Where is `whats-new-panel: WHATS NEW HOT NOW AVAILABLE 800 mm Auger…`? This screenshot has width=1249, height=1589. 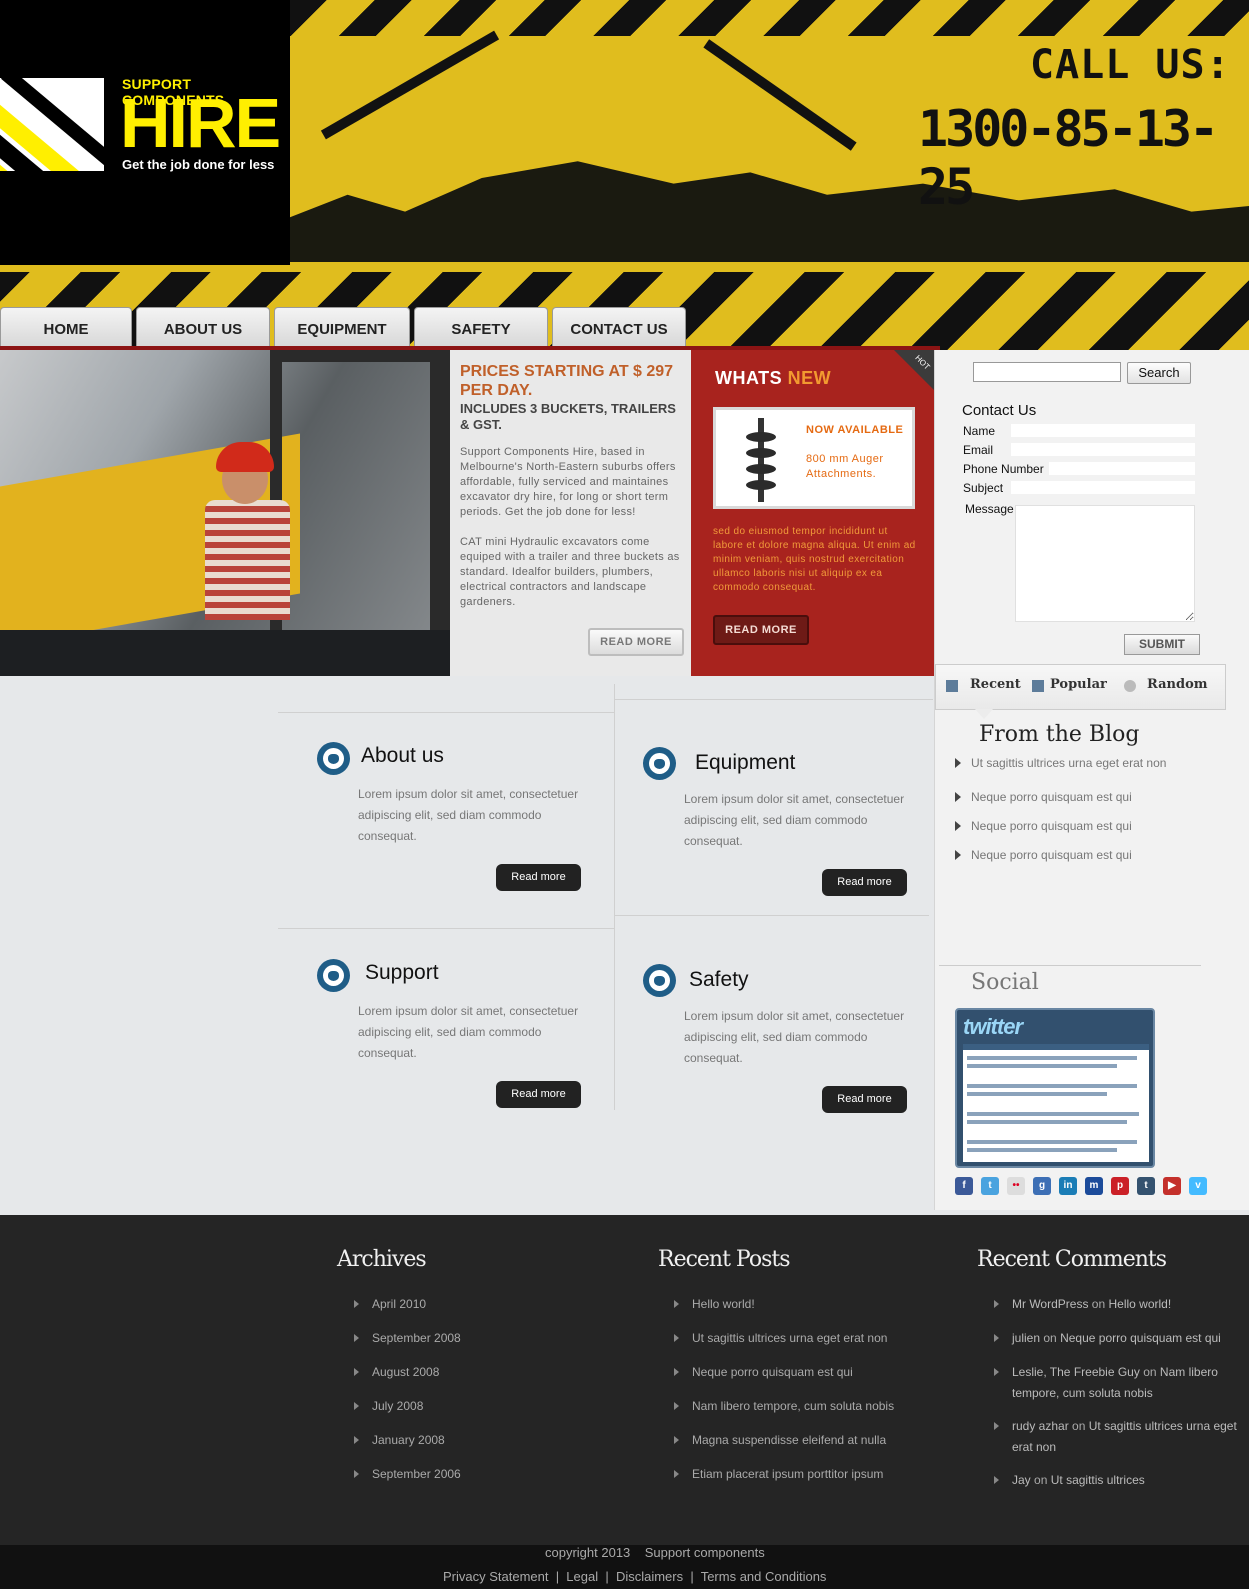 whats-new-panel: WHATS NEW HOT NOW AVAILABLE 800 mm Auger… is located at coordinates (812, 513).